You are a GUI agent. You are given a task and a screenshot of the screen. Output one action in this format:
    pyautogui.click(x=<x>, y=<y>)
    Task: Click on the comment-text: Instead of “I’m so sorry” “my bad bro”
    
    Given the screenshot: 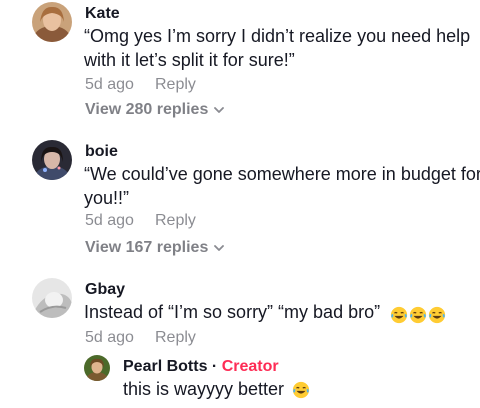 What is the action you would take?
    pyautogui.click(x=265, y=312)
    